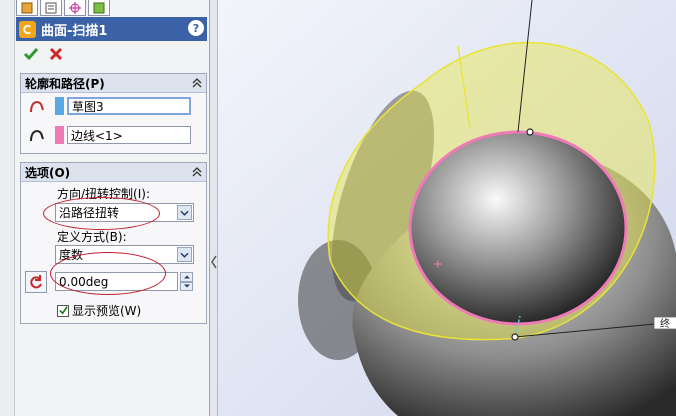 This screenshot has width=676, height=416. I want to click on ok-button, so click(31, 54).